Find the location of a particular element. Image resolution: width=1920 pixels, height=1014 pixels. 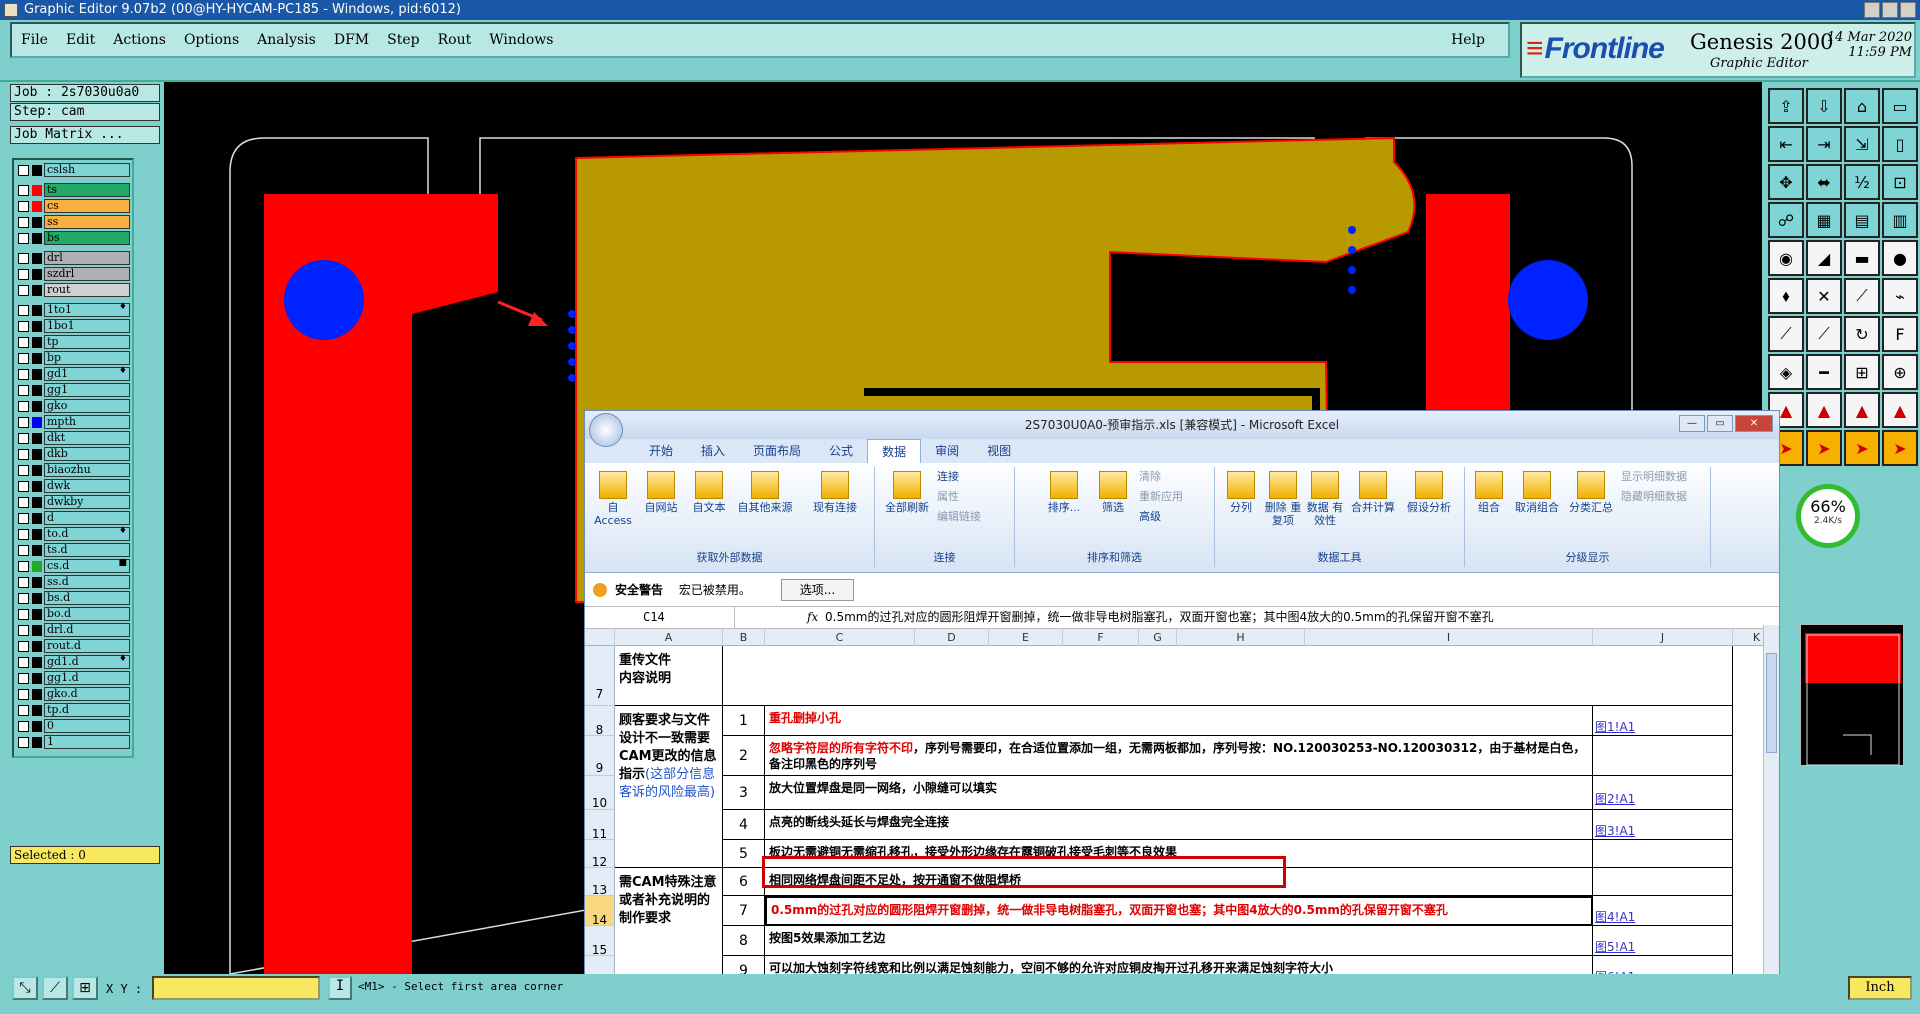

layer-row: gg1.d is located at coordinates (73, 678).